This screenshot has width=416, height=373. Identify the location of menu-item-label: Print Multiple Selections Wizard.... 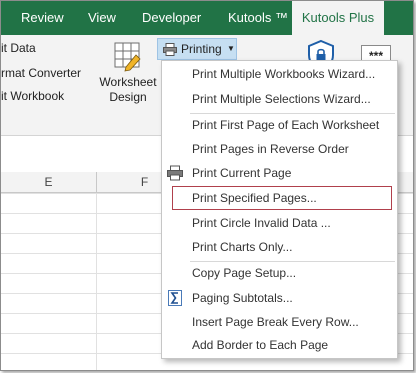
(281, 99).